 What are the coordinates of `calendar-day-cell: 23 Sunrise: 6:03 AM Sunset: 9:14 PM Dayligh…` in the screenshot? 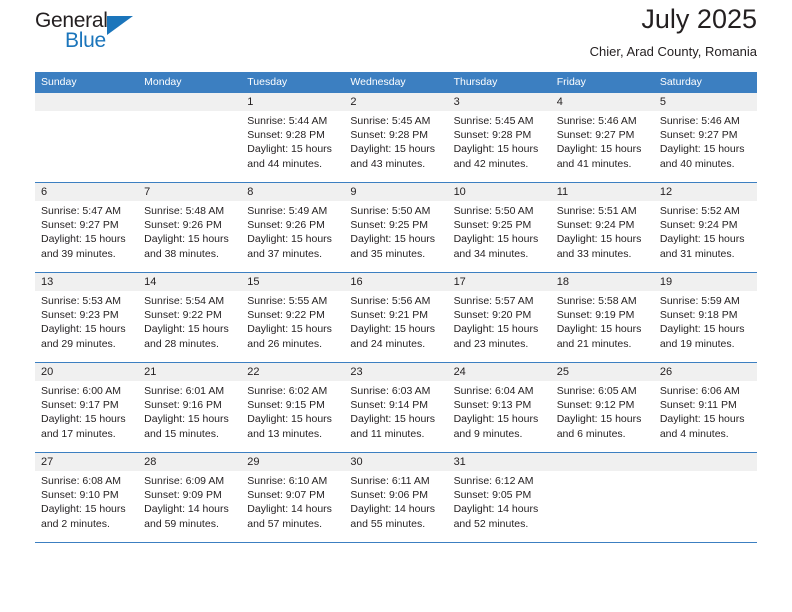 It's located at (396, 407).